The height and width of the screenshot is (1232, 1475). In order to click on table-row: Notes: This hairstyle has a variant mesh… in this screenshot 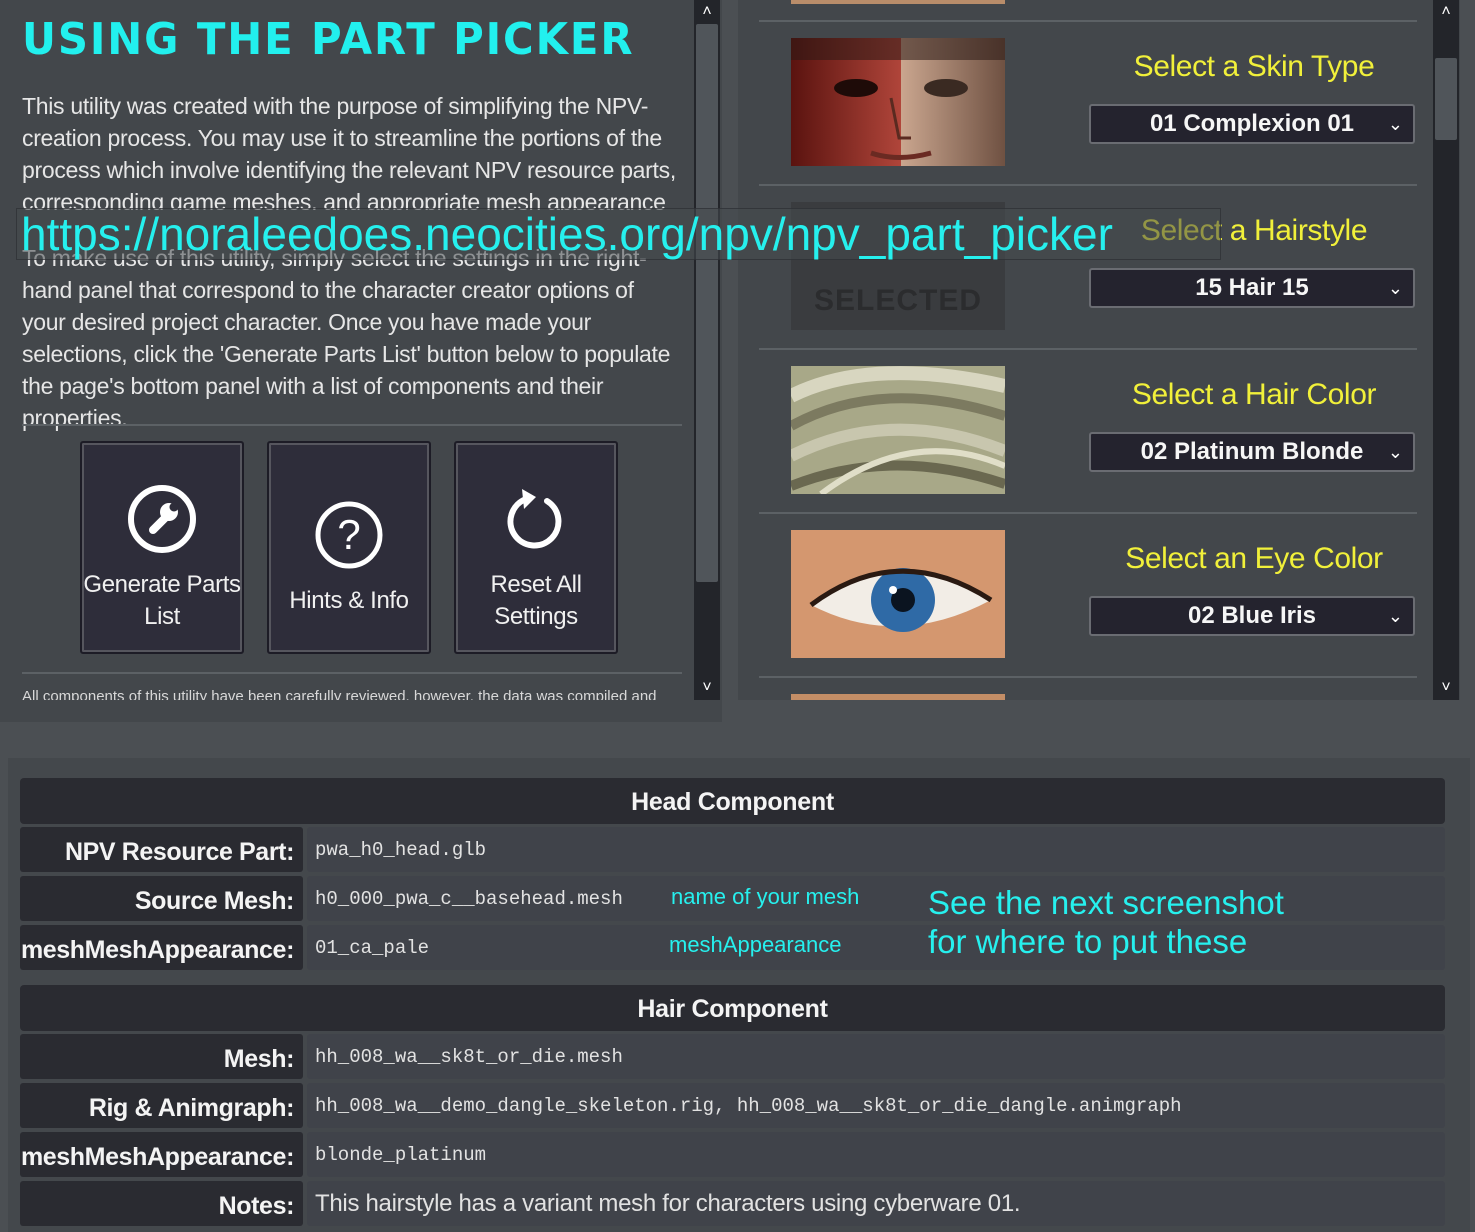, I will do `click(732, 1203)`.